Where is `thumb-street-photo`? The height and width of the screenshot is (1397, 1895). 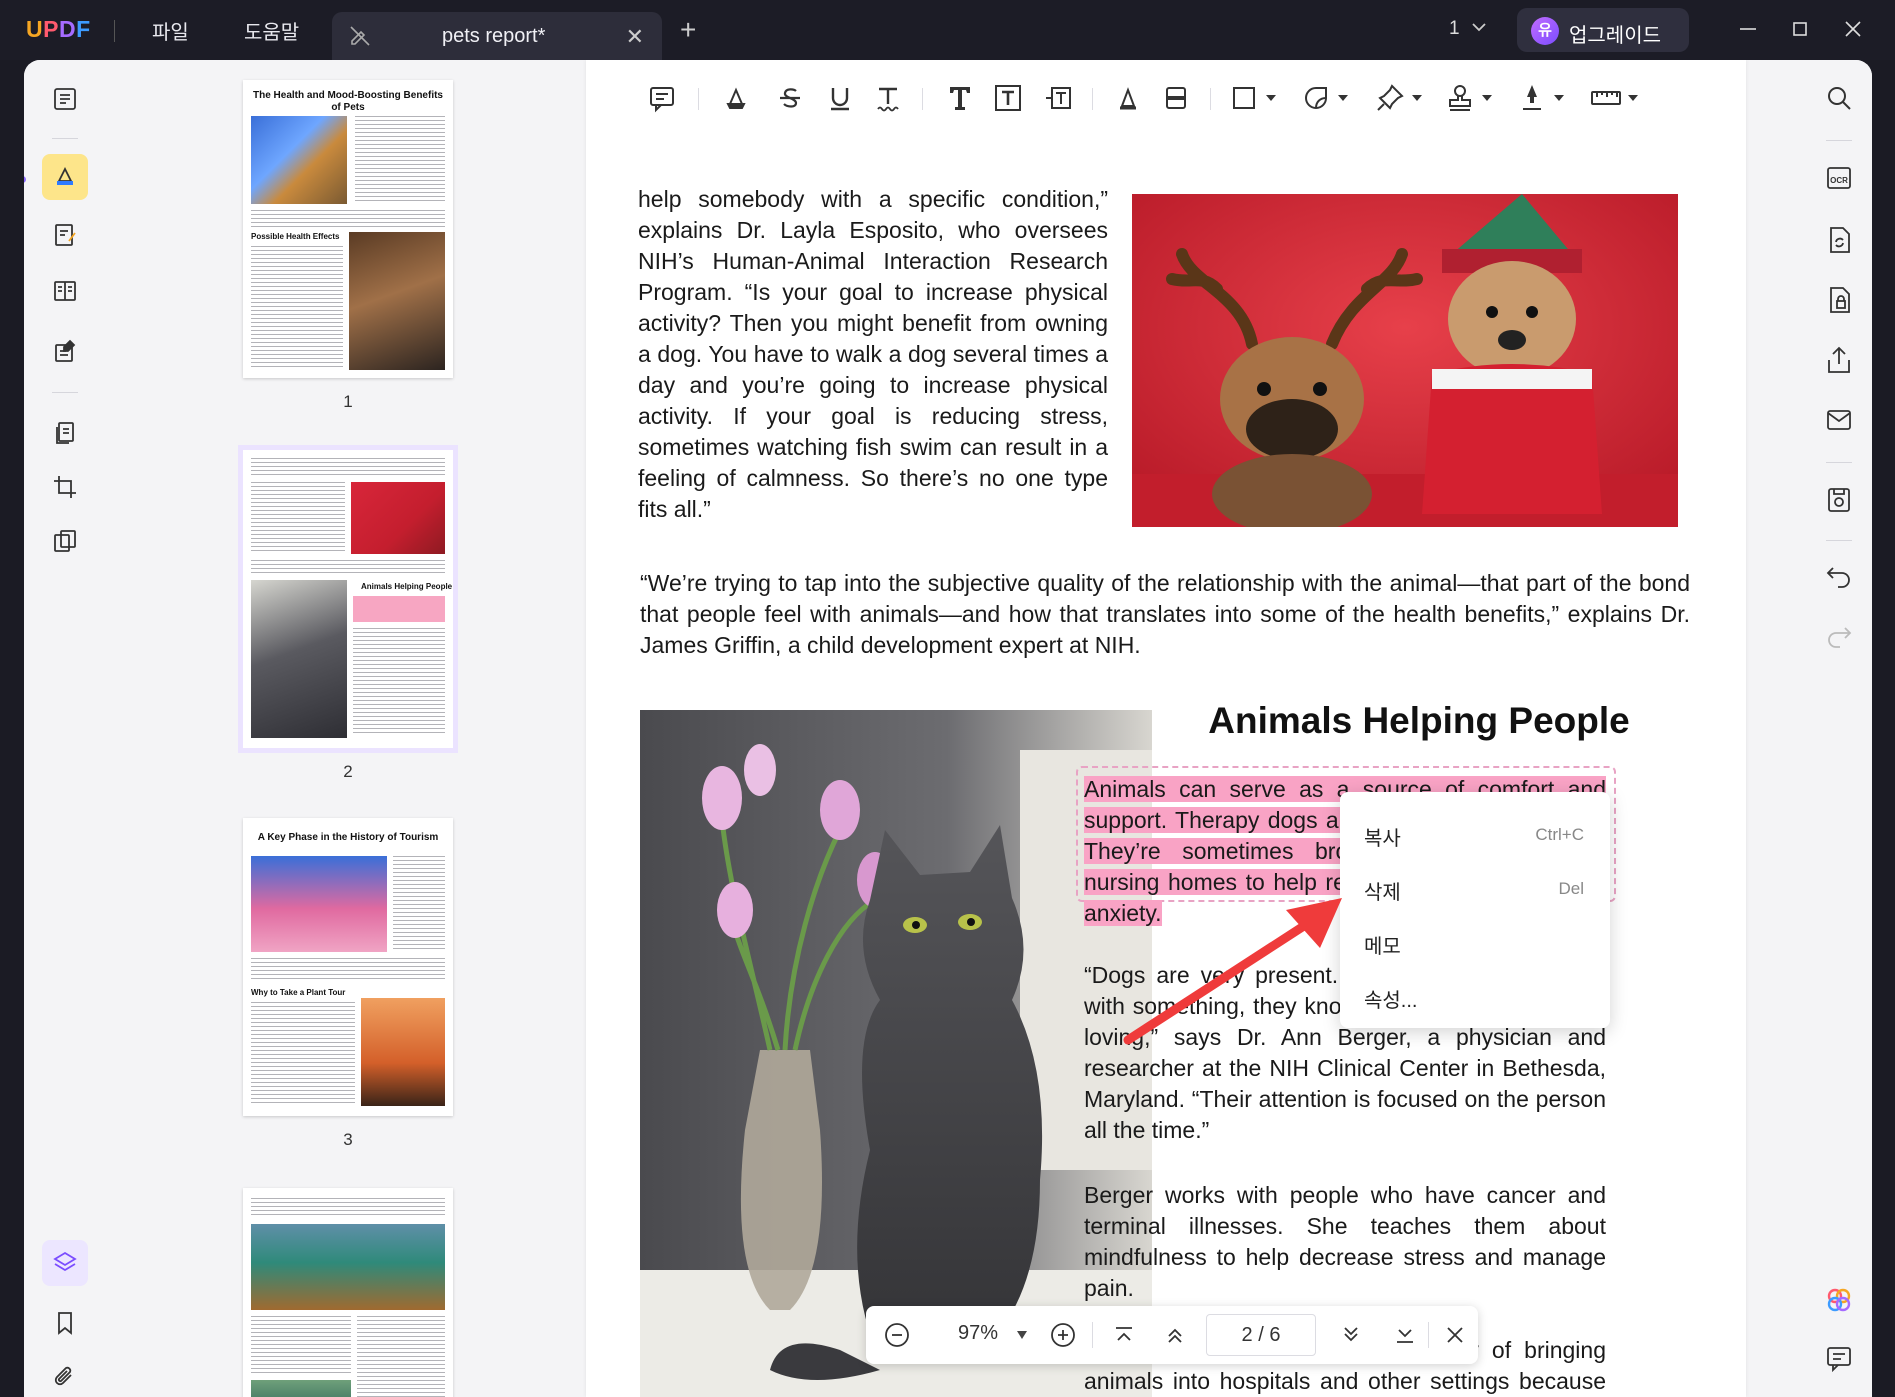
thumb-street-photo is located at coordinates (319, 904).